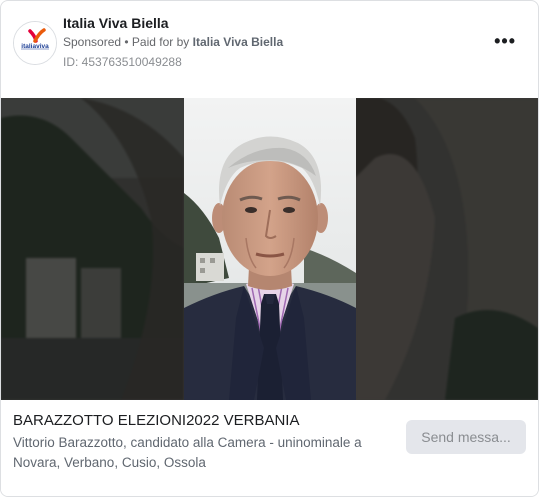 The width and height of the screenshot is (539, 503). I want to click on ad-title: BARAZZOTTO ELEZIONI2022 VERBANIA, so click(156, 420).